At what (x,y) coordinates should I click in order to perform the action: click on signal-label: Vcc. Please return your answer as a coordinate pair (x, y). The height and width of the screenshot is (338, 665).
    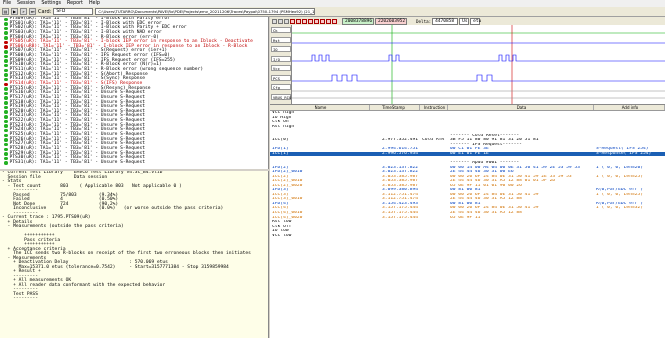
    Looking at the image, I should click on (281, 68).